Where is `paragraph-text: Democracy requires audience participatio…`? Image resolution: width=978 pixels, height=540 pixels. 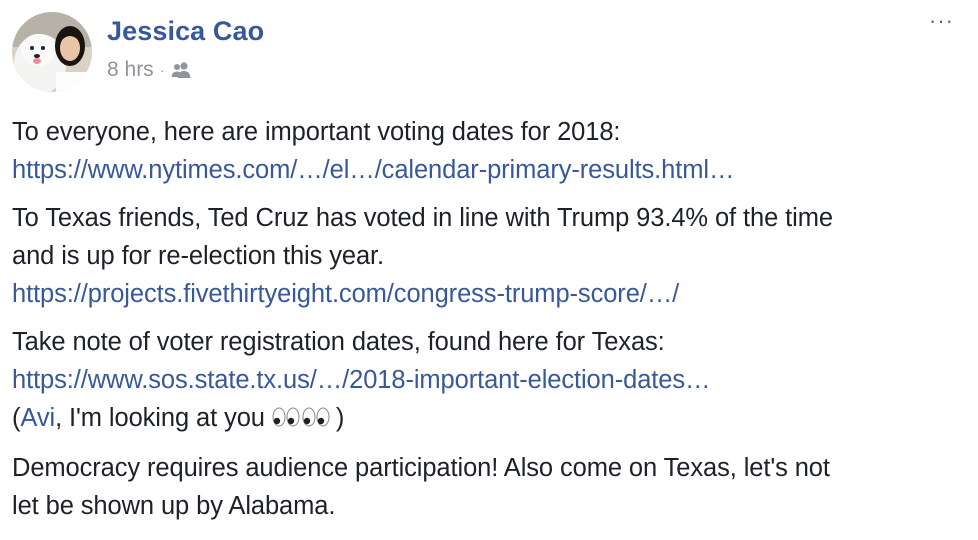 paragraph-text: Democracy requires audience participatio… is located at coordinates (421, 468).